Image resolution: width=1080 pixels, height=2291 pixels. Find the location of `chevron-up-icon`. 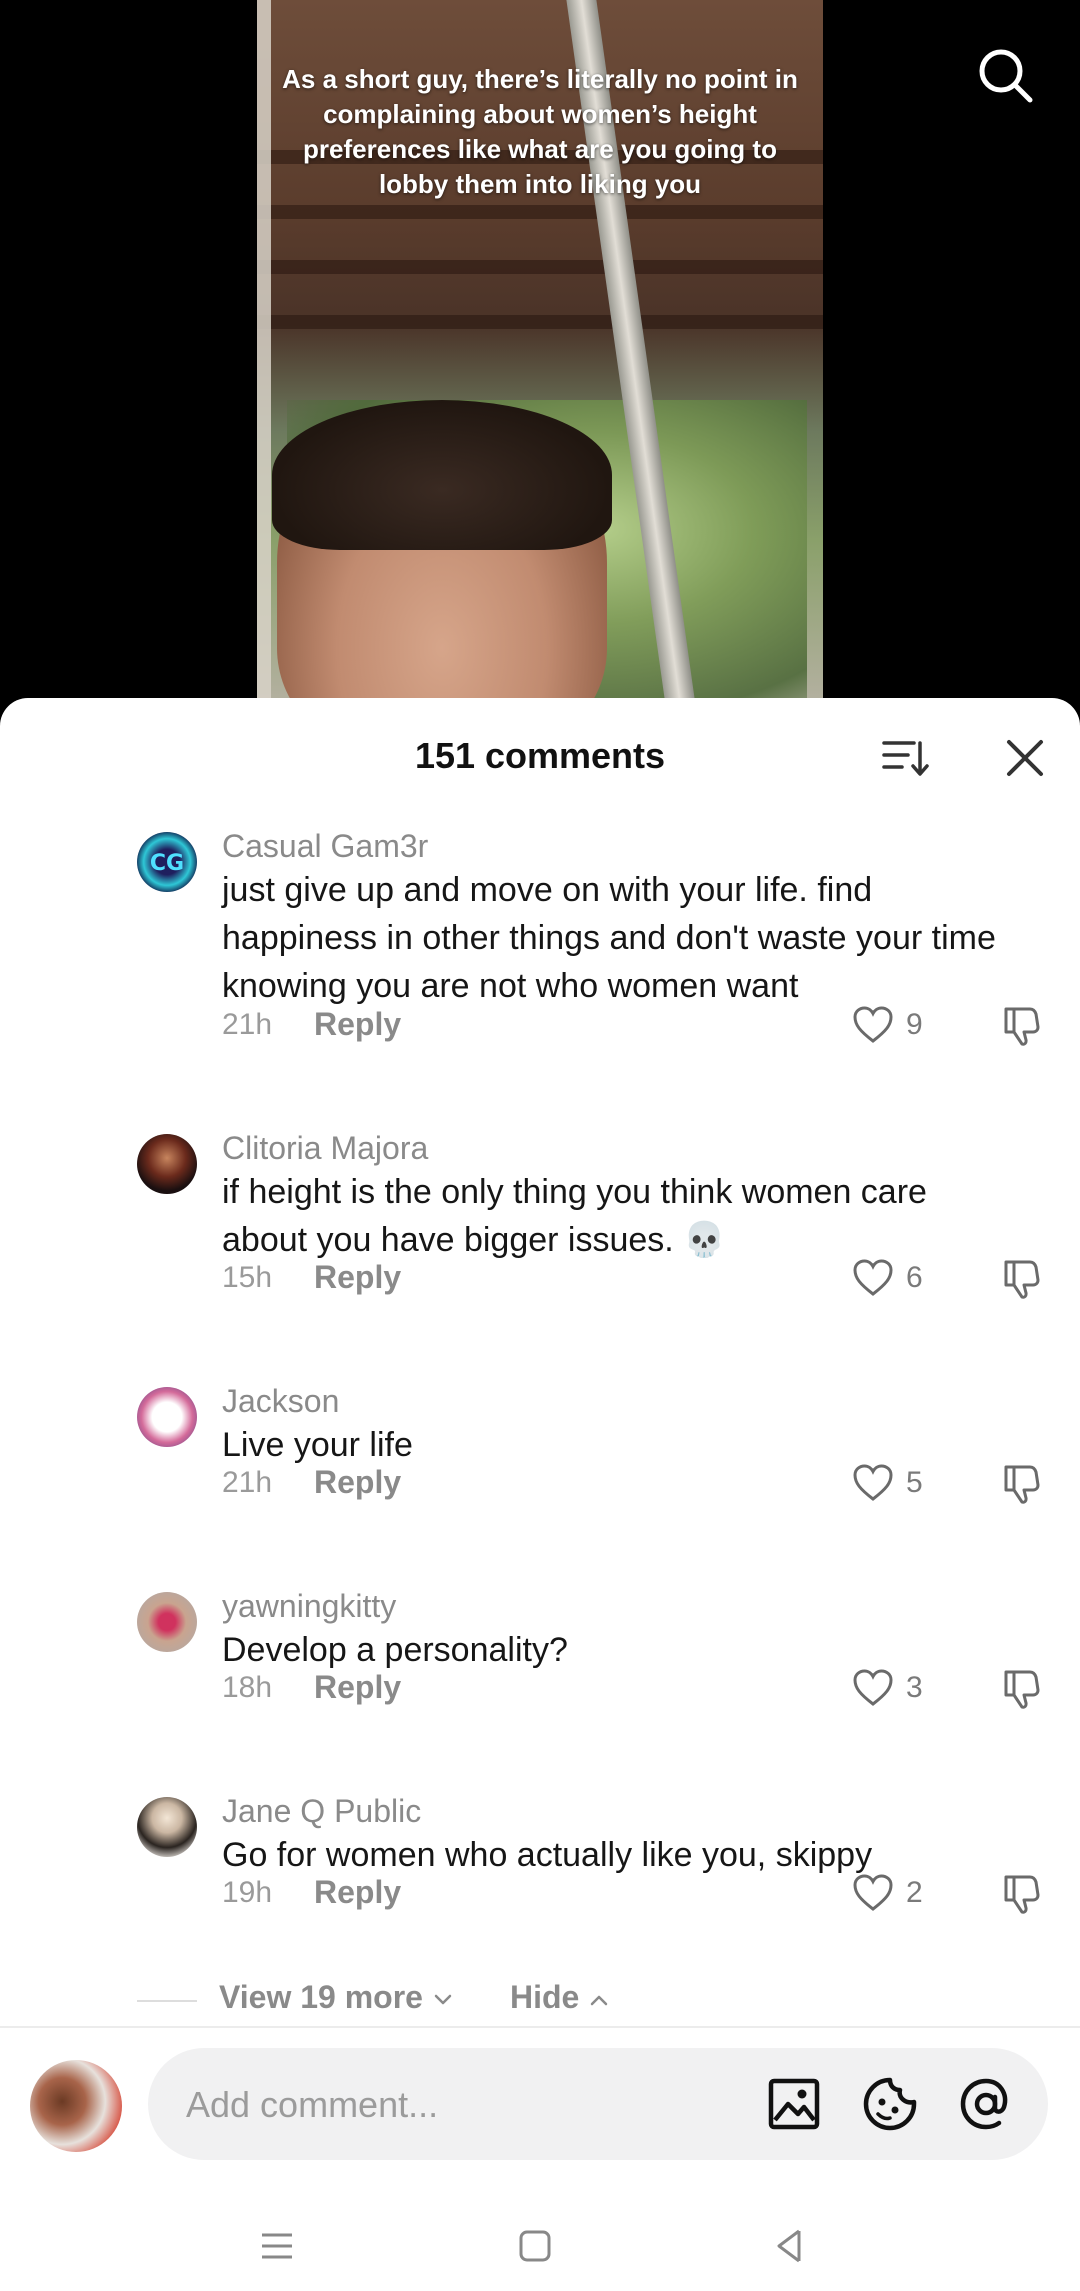

chevron-up-icon is located at coordinates (599, 2000).